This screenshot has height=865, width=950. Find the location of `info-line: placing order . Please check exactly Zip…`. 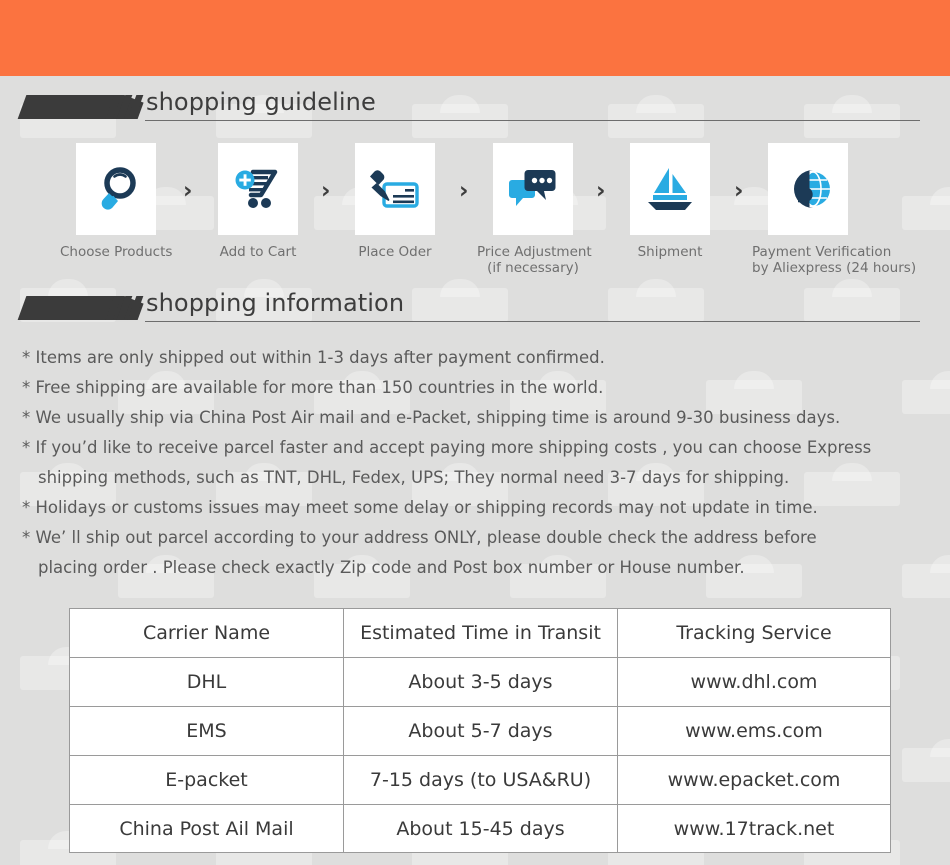

info-line: placing order . Please check exactly Zip… is located at coordinates (391, 567).